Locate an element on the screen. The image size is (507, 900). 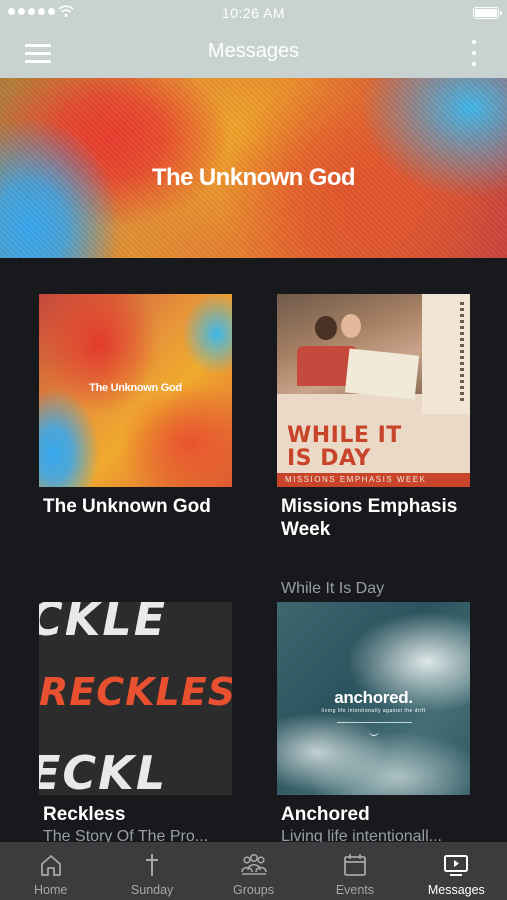
artwork-label: anchored. is located at coordinates (373, 697).